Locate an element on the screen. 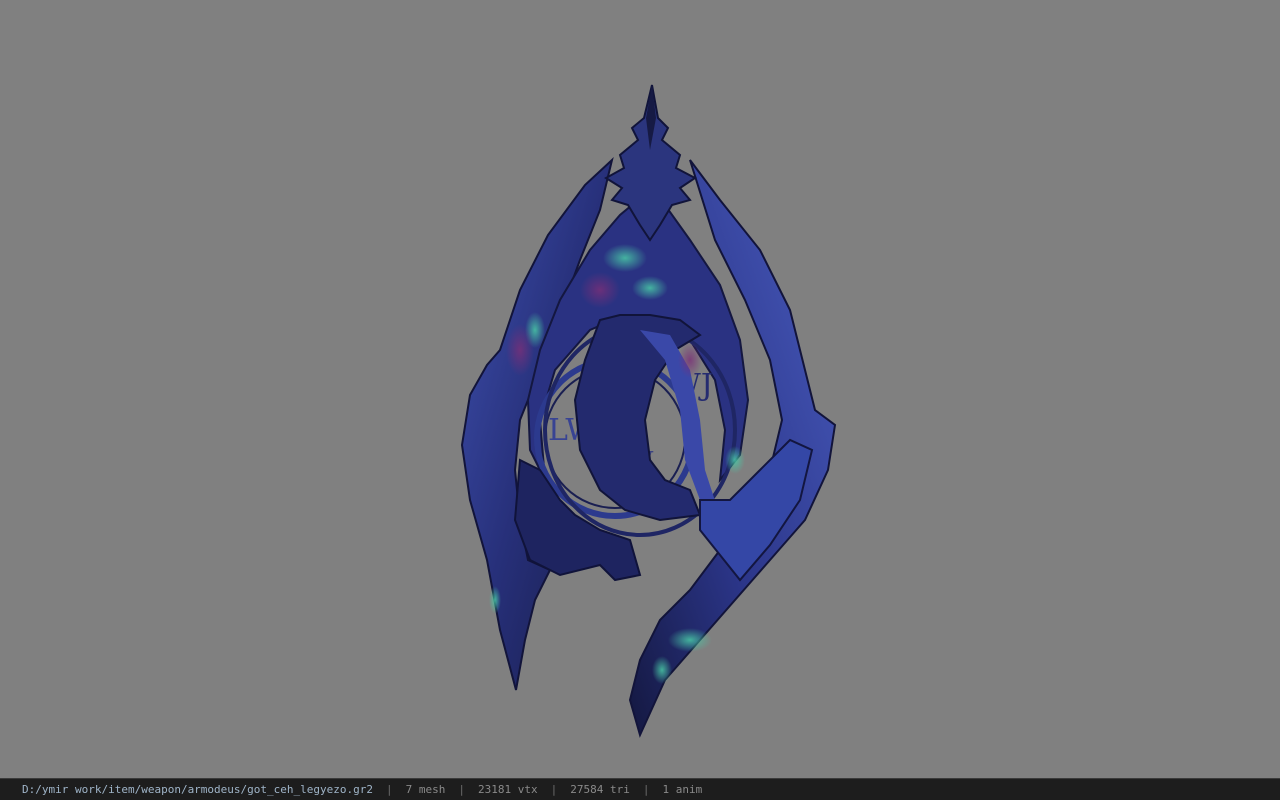  anim-count: 1 anim is located at coordinates (682, 789).